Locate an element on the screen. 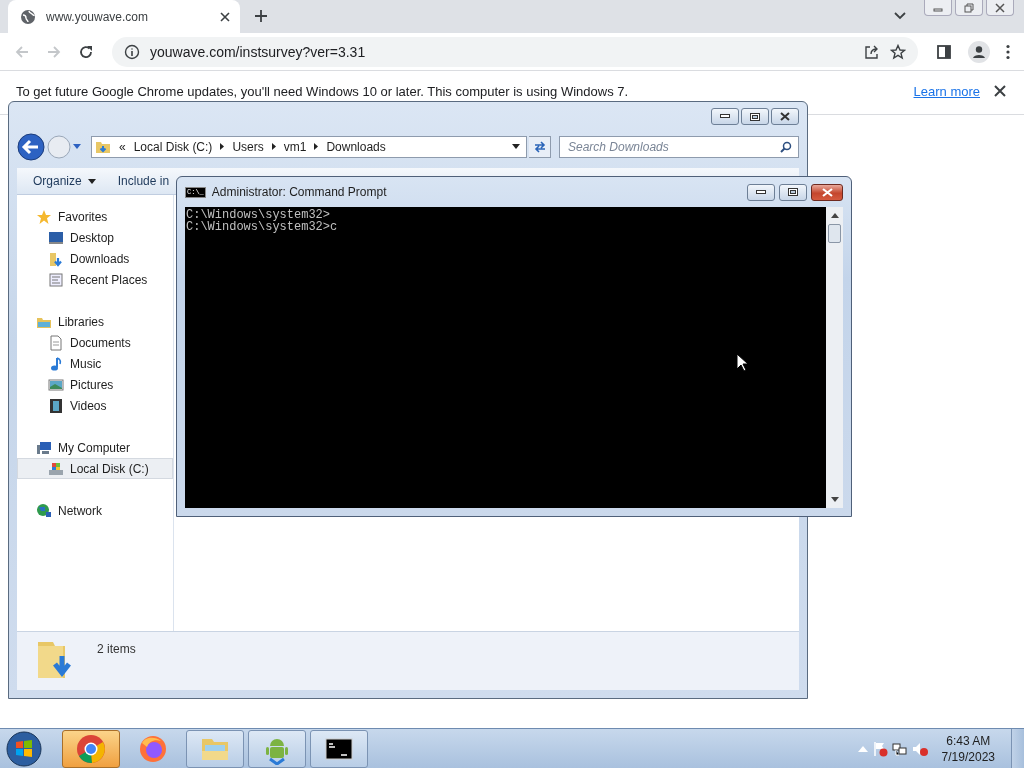 This screenshot has height=768, width=1024. window-icon is located at coordinates (56, 279).